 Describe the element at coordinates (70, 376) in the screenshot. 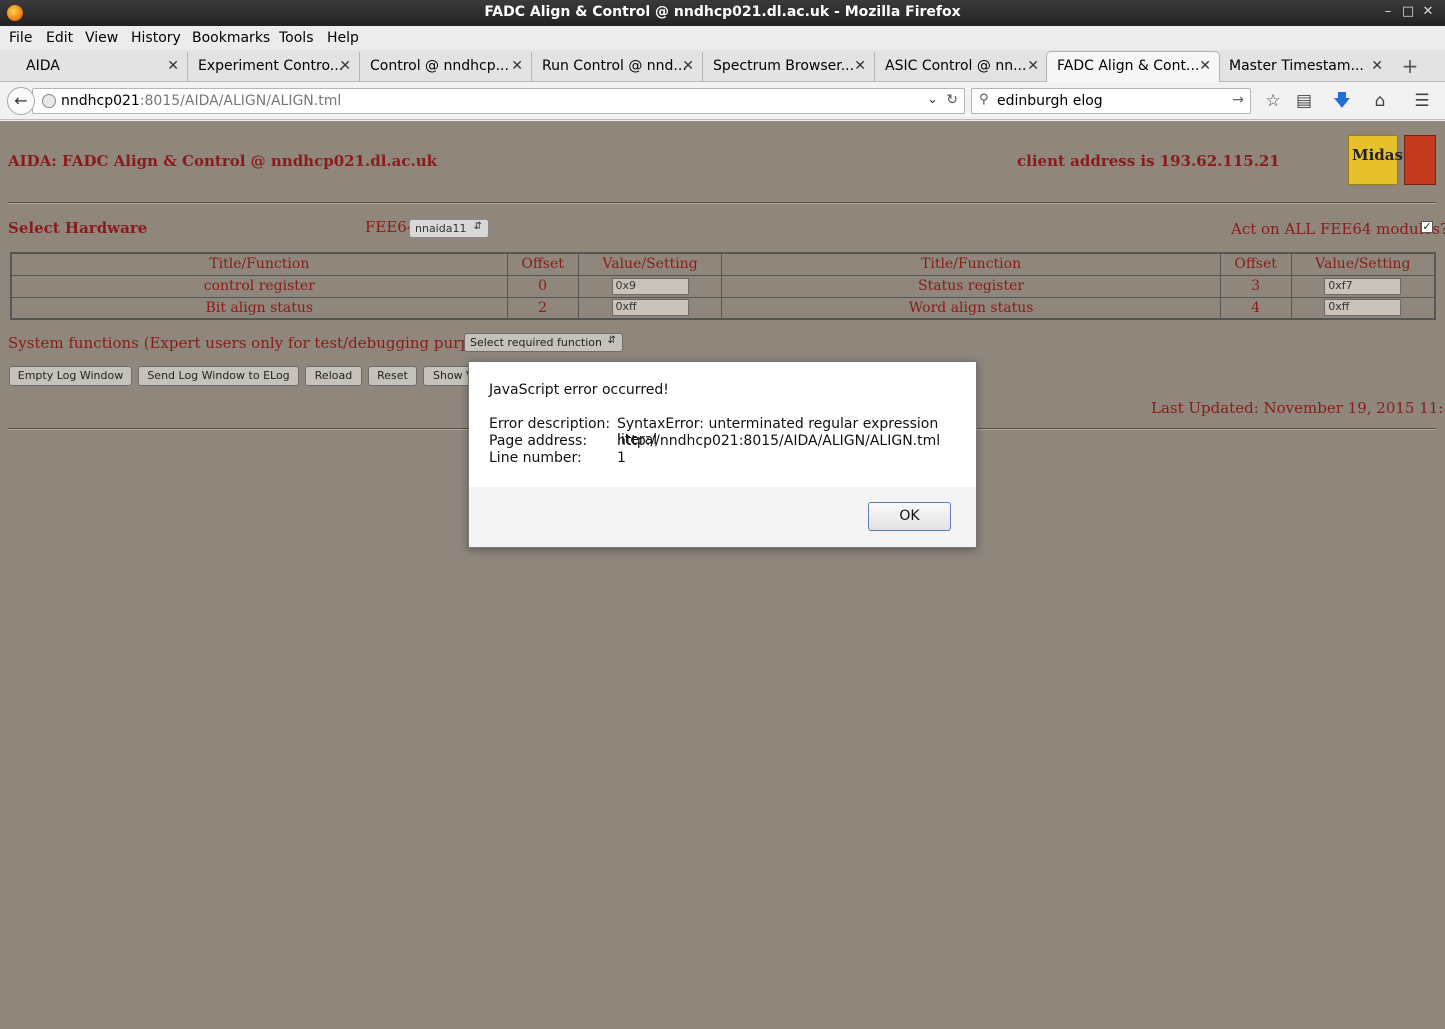

I see `empty-log-button: Empty Log Window` at that location.